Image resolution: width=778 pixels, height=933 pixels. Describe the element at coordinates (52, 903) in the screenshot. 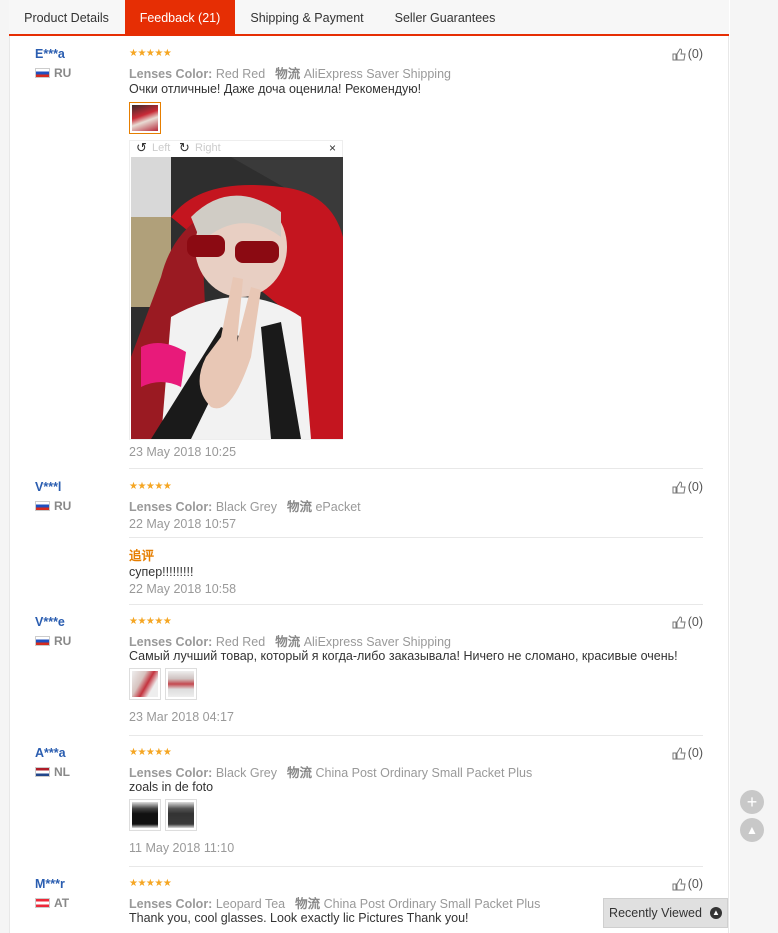

I see `reviewer-country: AT` at that location.